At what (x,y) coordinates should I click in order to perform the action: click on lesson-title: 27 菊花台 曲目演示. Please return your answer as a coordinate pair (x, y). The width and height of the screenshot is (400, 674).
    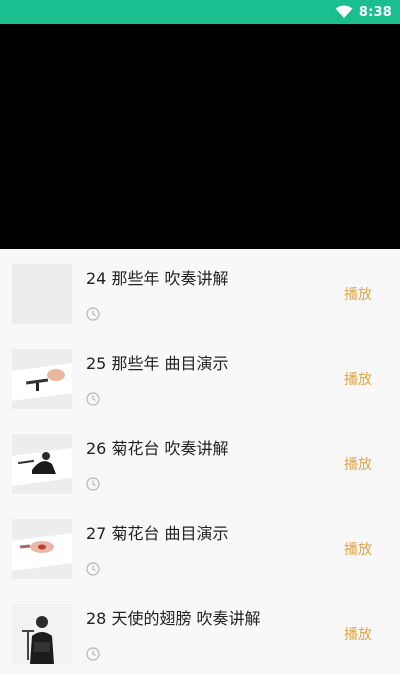
    Looking at the image, I should click on (157, 533).